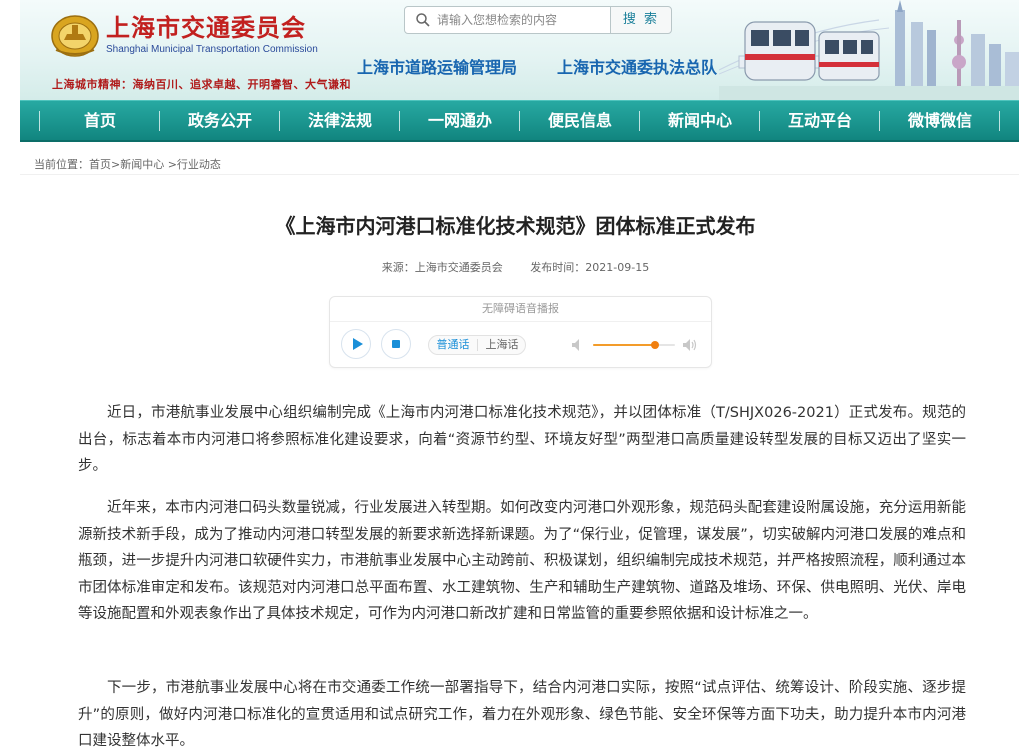 This screenshot has height=756, width=1031. What do you see at coordinates (220, 121) in the screenshot?
I see `nav-item-government-affairs: 政务公开` at bounding box center [220, 121].